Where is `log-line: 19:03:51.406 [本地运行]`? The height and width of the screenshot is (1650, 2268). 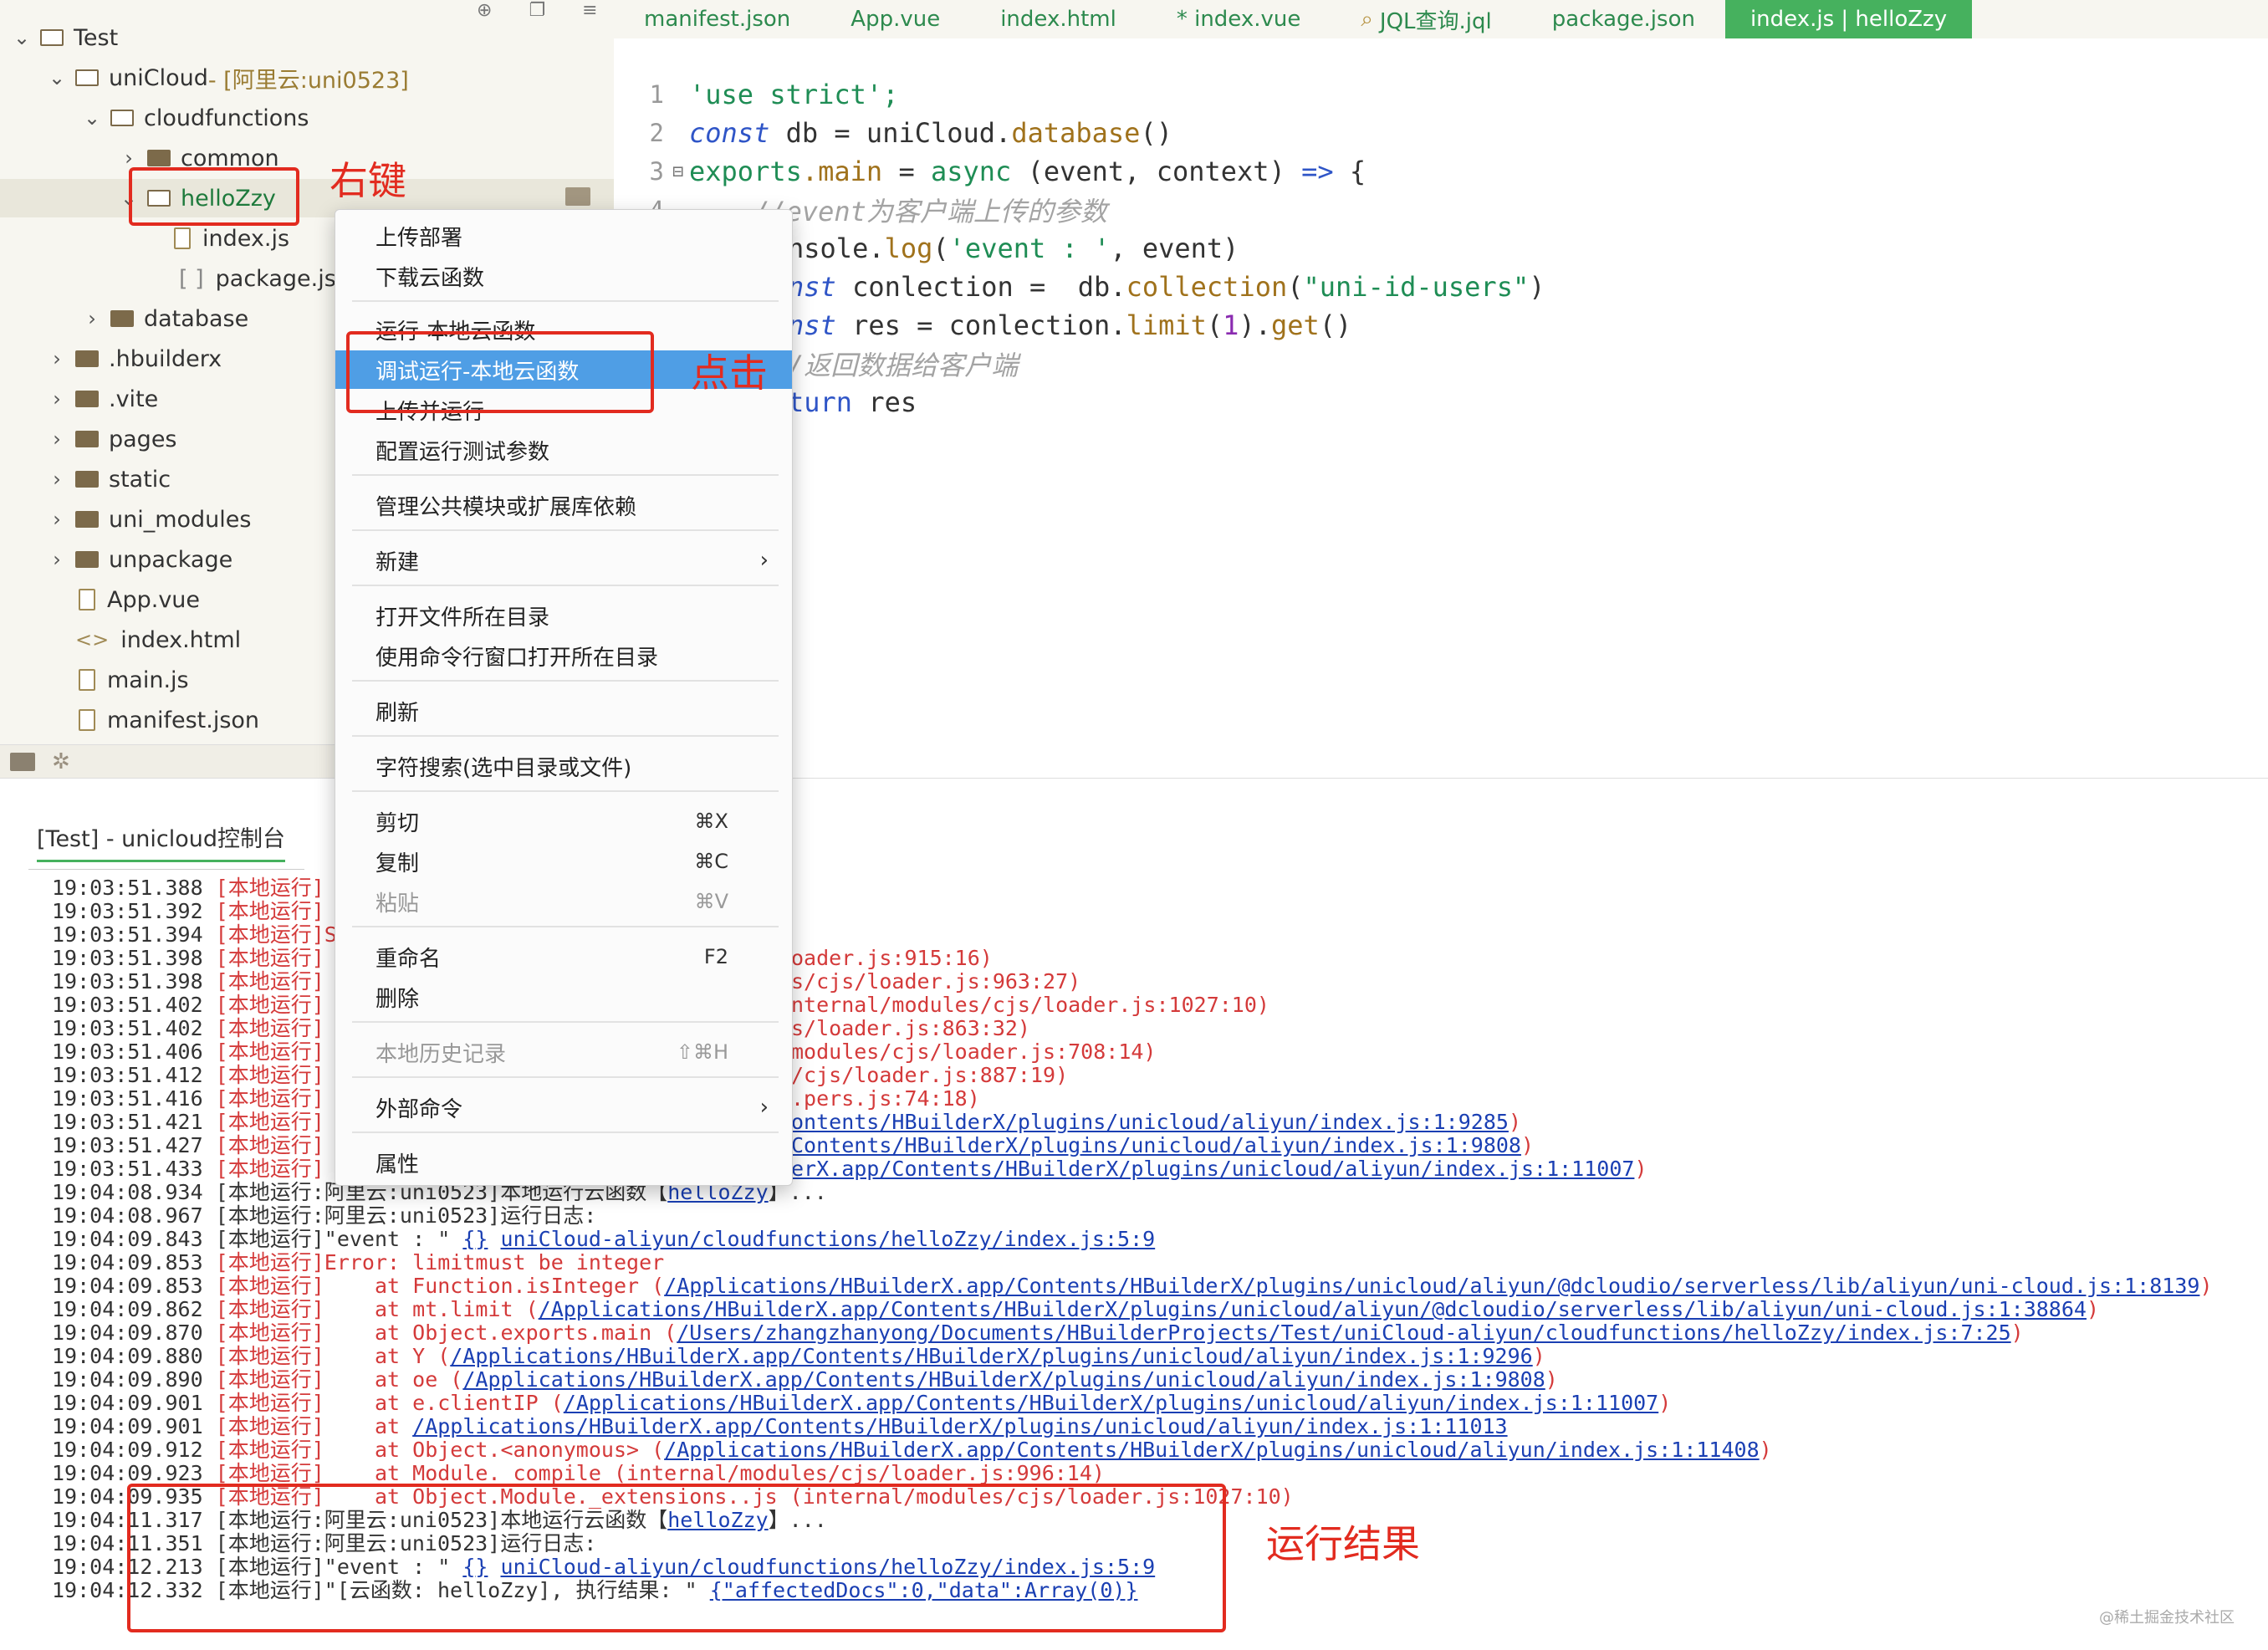 log-line: 19:03:51.406 [本地运行] is located at coordinates (188, 1052).